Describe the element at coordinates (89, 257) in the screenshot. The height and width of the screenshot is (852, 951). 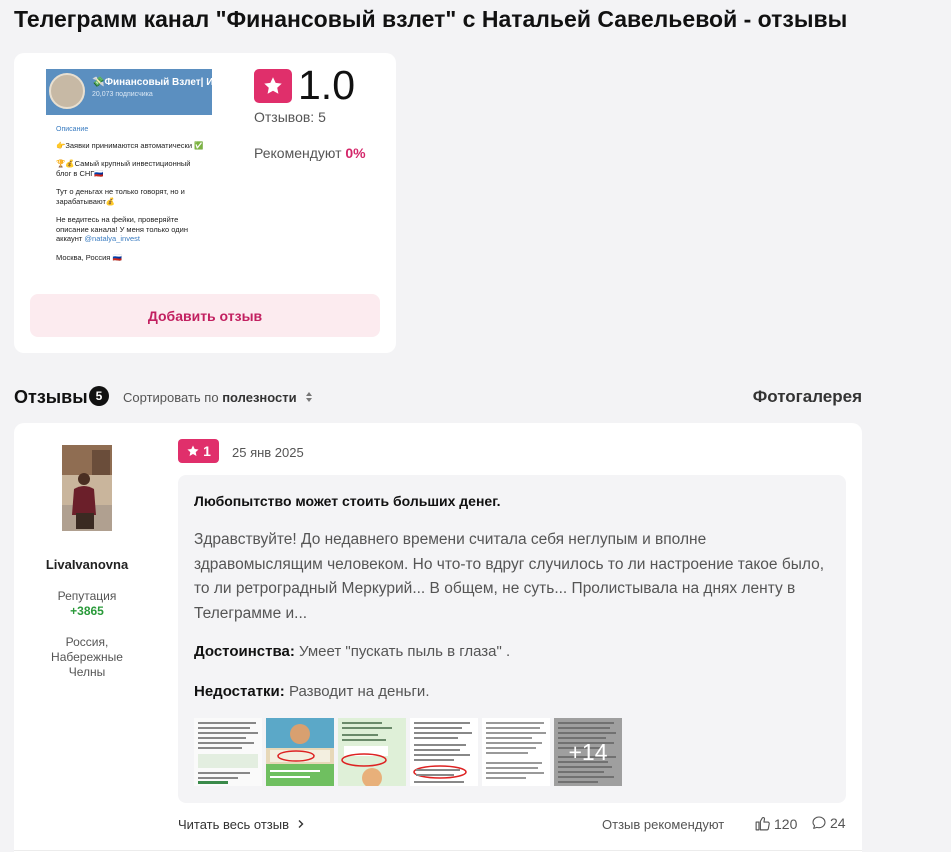
I see `description-line: Москва, Россия 🇷🇺` at that location.